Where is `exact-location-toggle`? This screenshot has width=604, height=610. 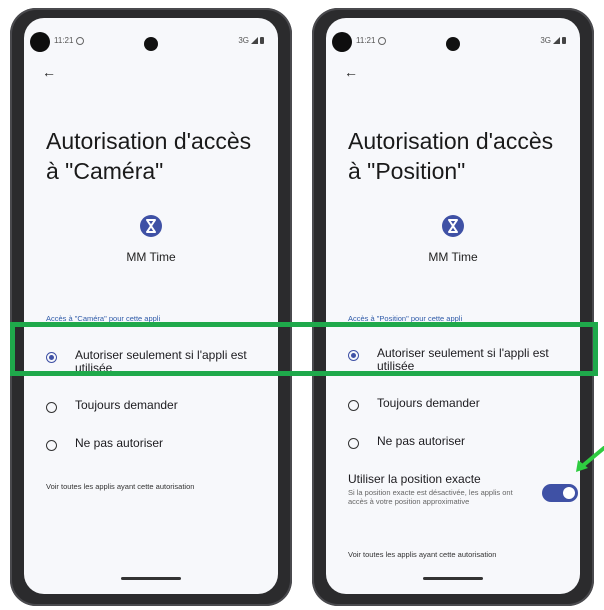
exact-location-toggle is located at coordinates (560, 493).